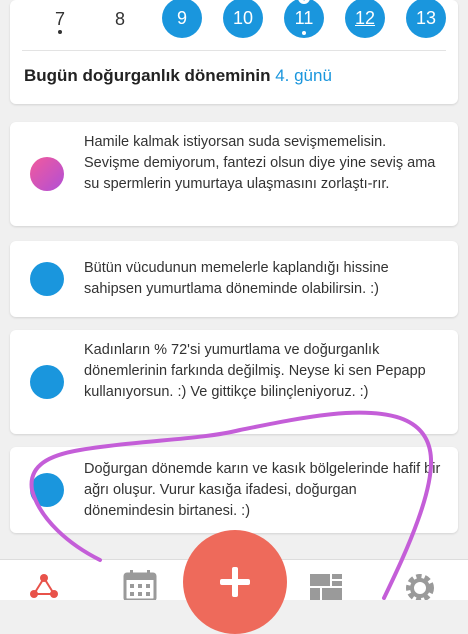 The width and height of the screenshot is (468, 634). Describe the element at coordinates (304, 33) in the screenshot. I see `today-dot` at that location.